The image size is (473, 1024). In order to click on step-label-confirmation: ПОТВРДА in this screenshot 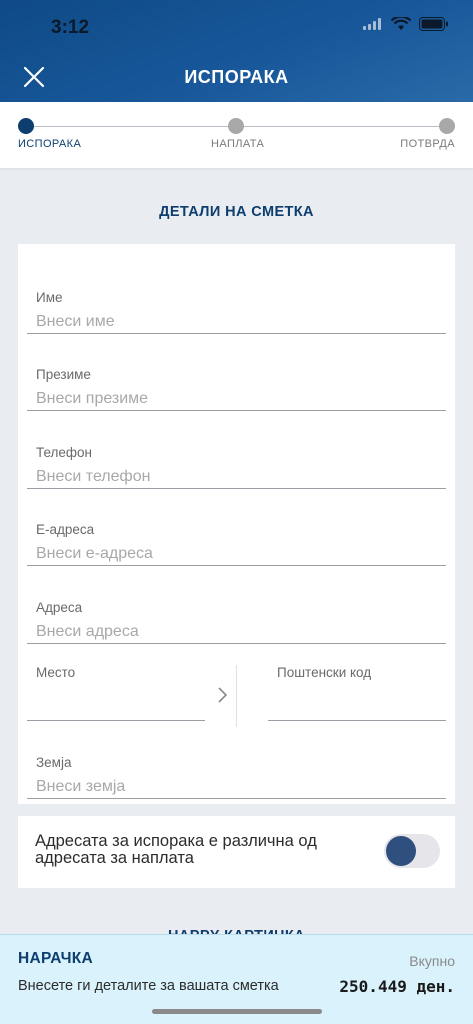, I will do `click(427, 144)`.